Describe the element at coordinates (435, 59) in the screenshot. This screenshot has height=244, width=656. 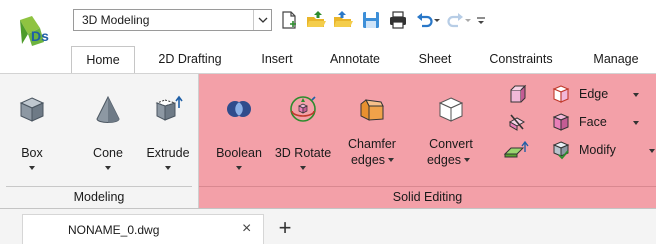
I see `tab-sheet: Sheet` at that location.